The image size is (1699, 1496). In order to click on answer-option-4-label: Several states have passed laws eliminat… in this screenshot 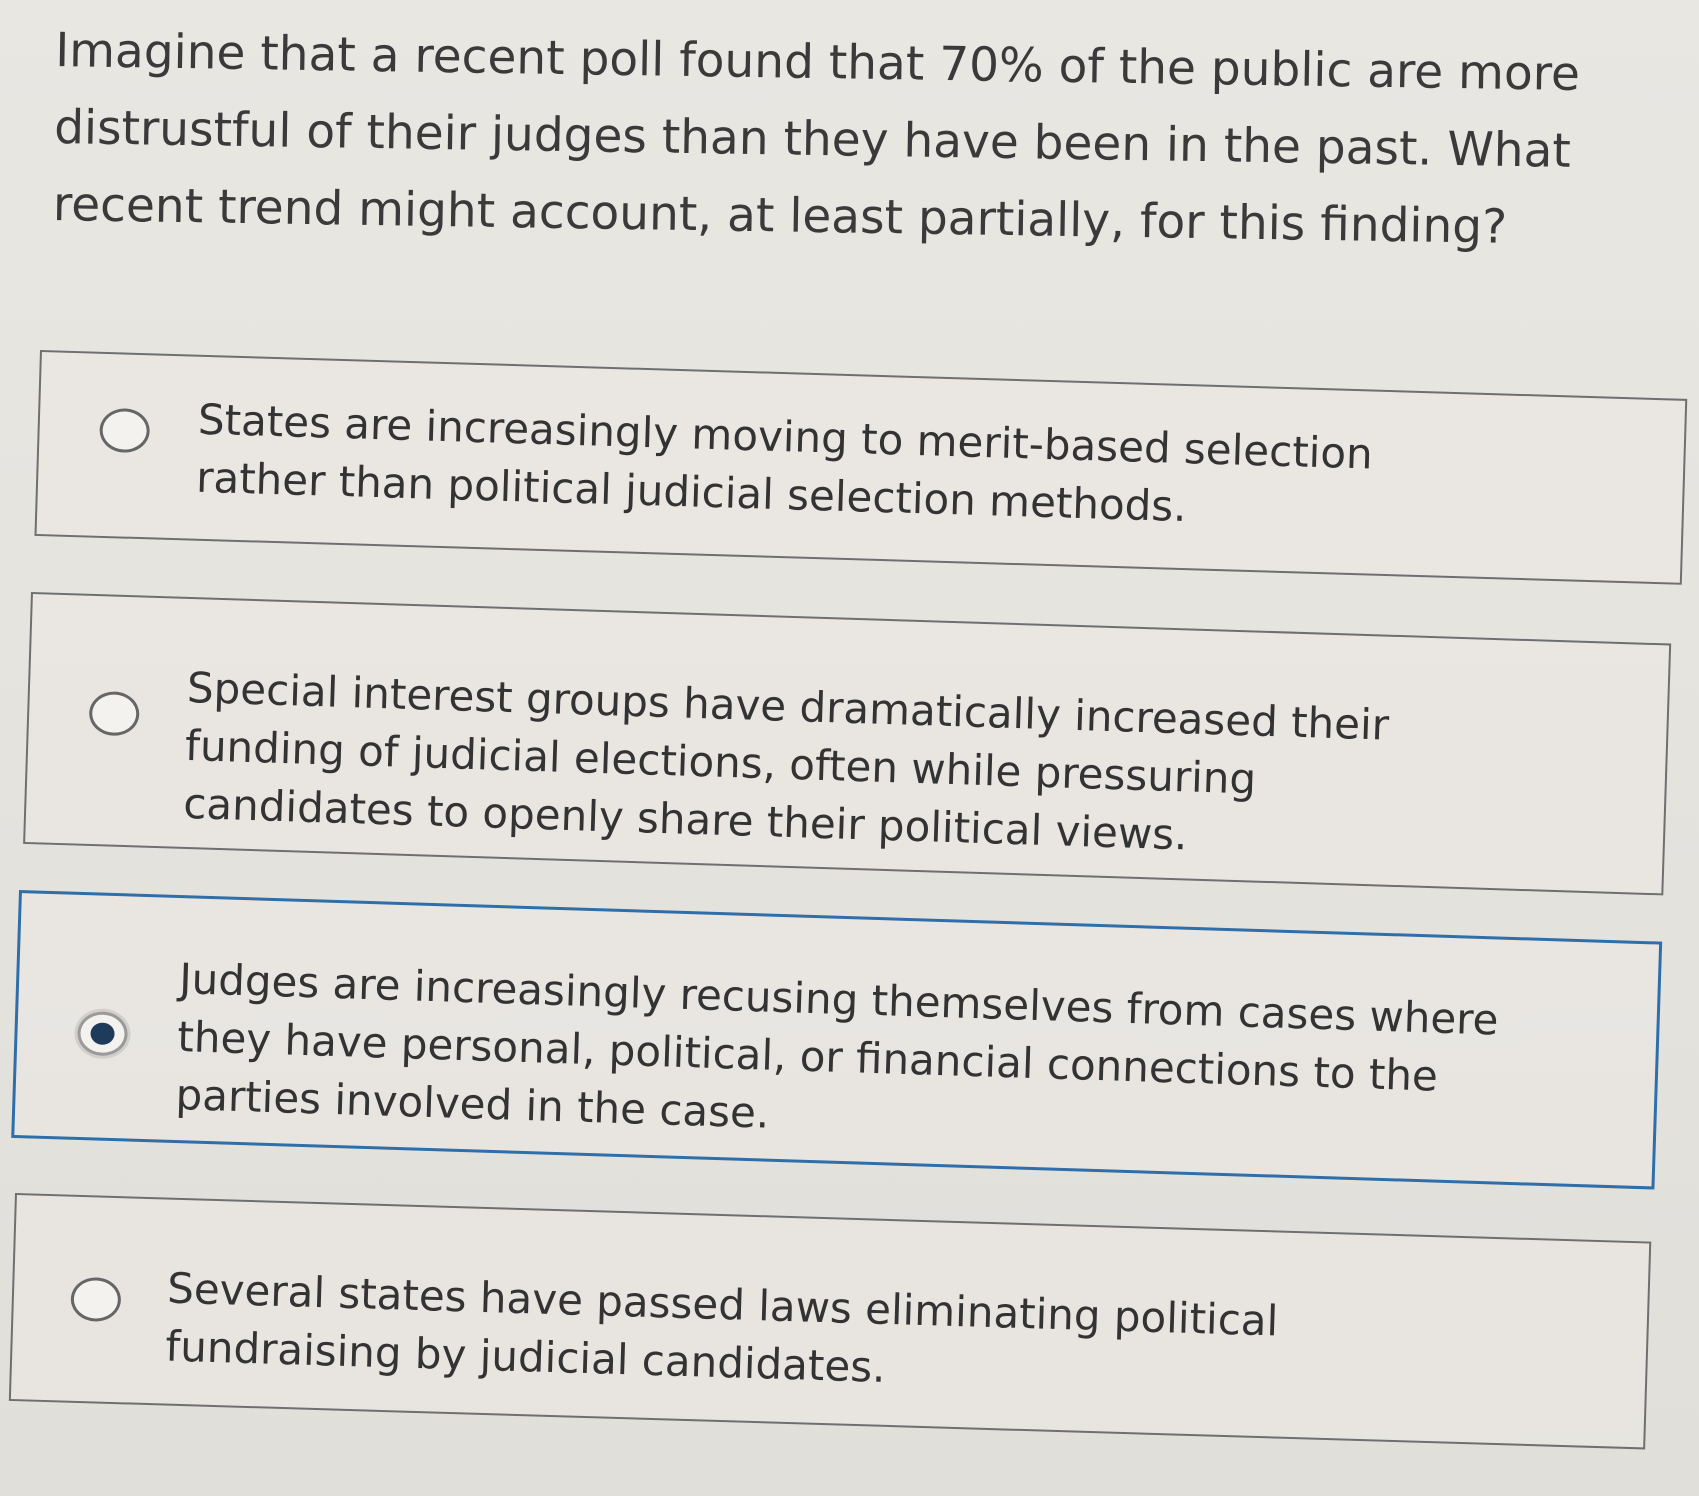, I will do `click(721, 1327)`.